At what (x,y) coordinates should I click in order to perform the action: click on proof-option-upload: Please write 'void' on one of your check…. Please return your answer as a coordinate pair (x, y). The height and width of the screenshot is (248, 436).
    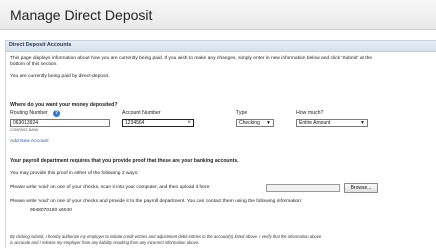
    Looking at the image, I should click on (110, 187).